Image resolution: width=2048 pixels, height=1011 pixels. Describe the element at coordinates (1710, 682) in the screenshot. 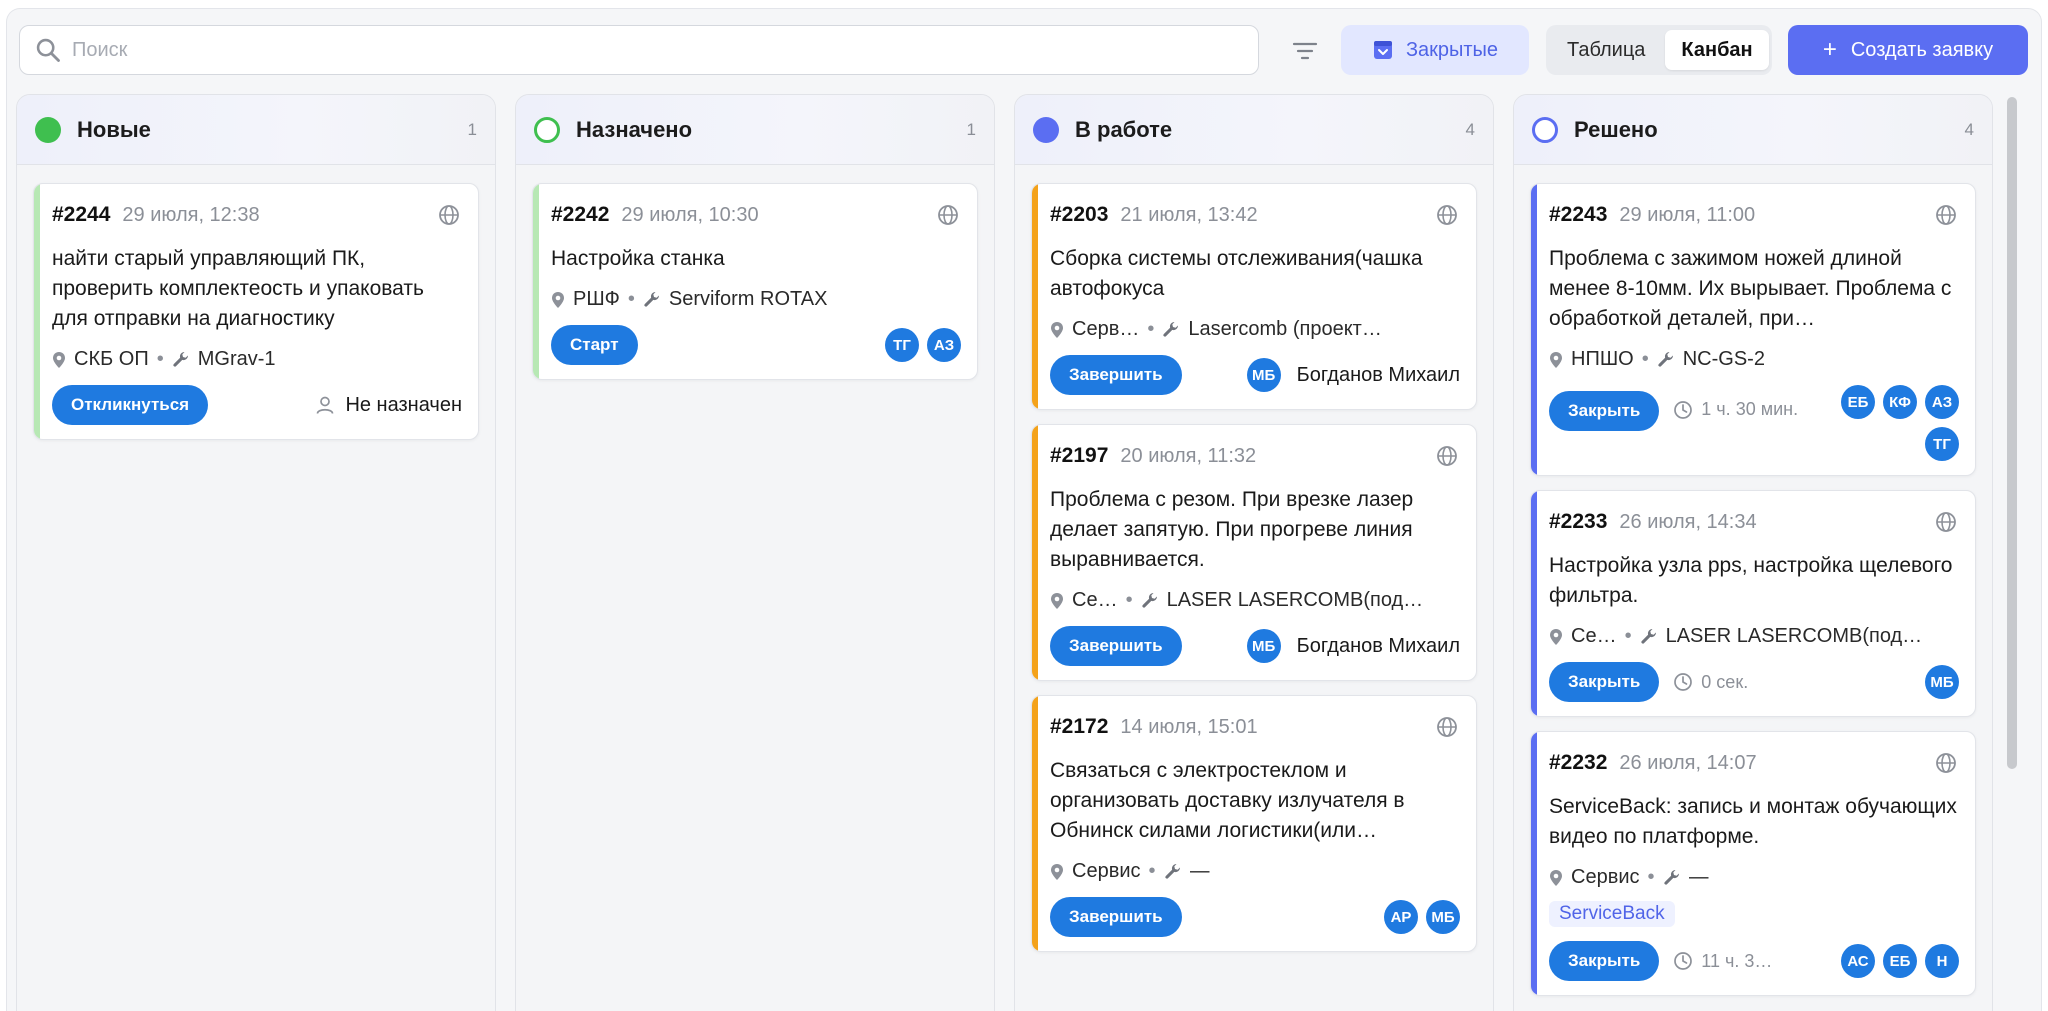

I see `elapsed-time: 0 сек.` at that location.